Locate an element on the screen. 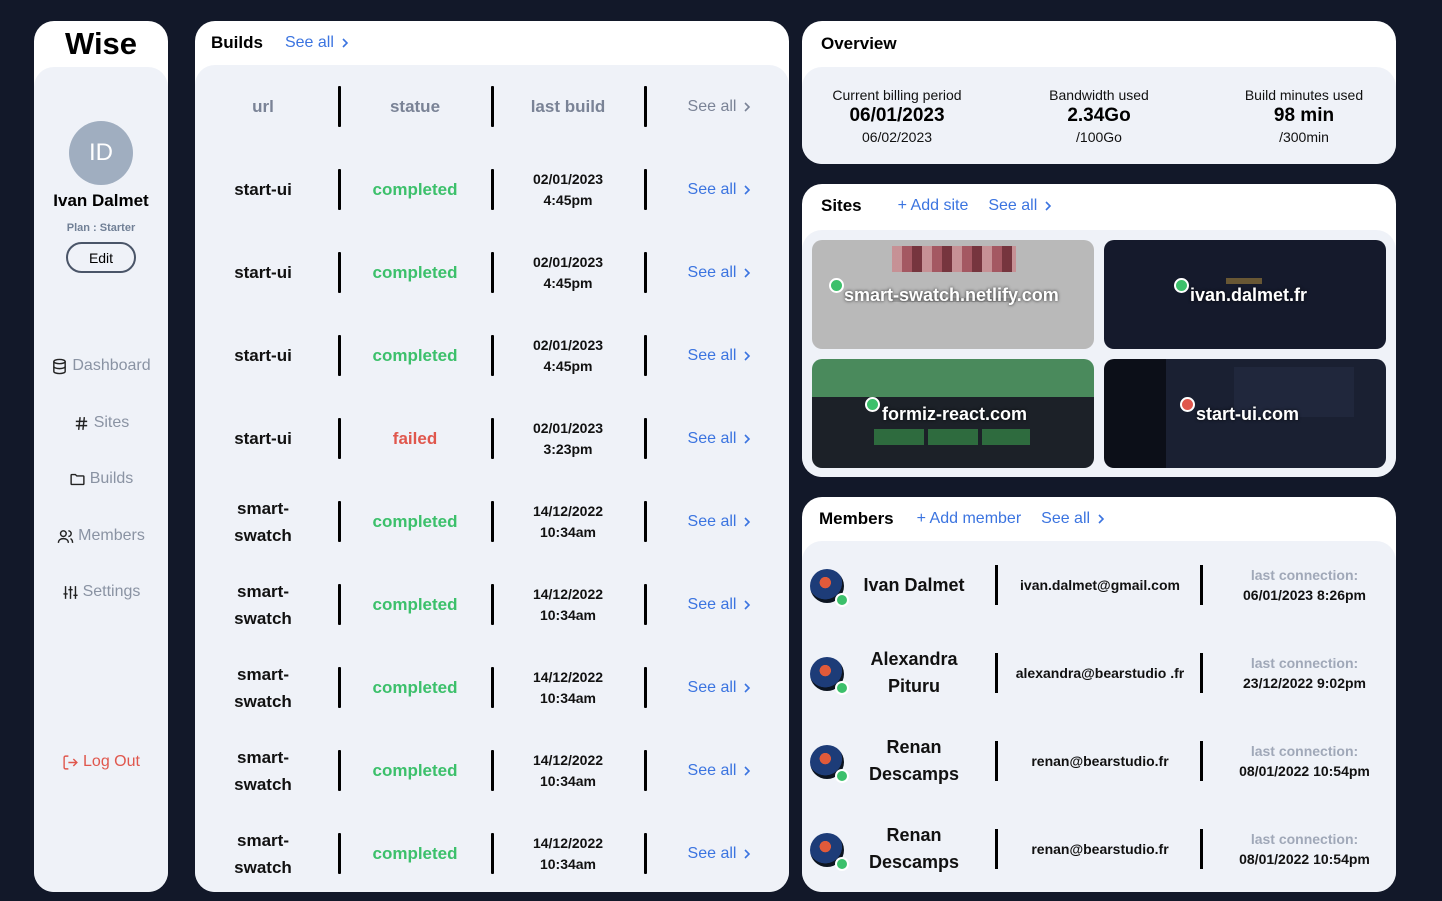  stat-value: 98 min is located at coordinates (1304, 115).